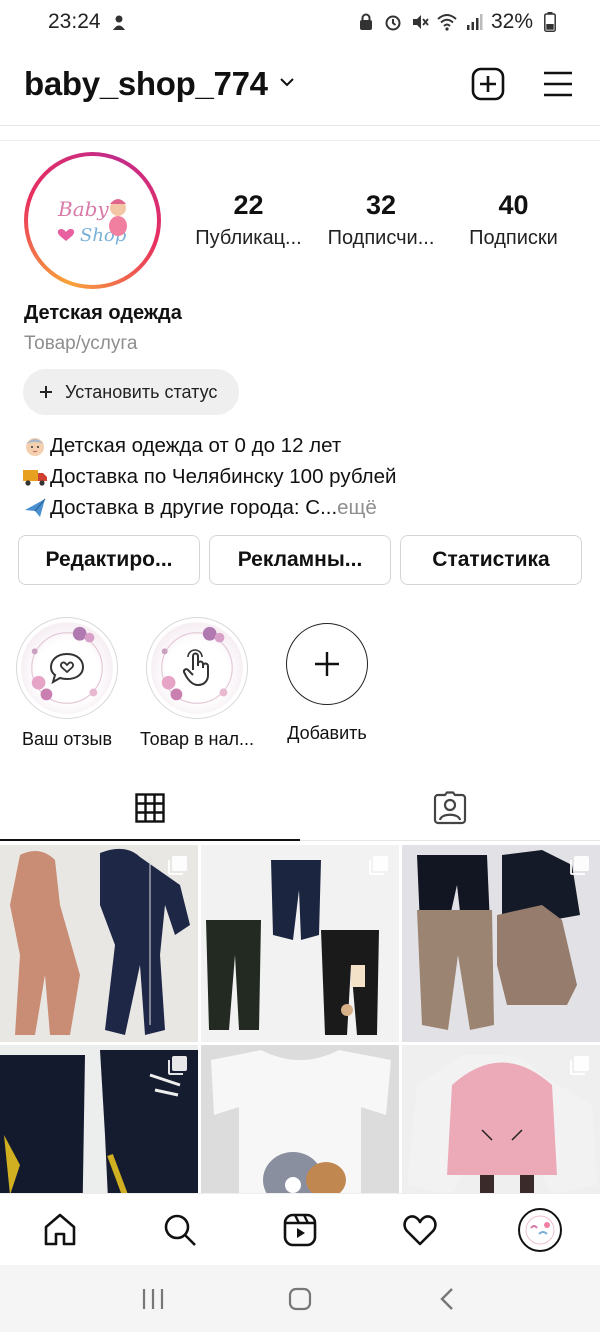 This screenshot has height=1332, width=600. Describe the element at coordinates (447, 22) in the screenshot. I see `wifi-icon` at that location.